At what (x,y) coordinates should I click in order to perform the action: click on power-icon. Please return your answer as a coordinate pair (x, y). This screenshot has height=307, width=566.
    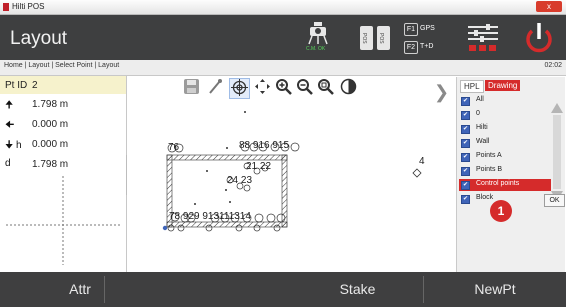
    Looking at the image, I should click on (539, 37).